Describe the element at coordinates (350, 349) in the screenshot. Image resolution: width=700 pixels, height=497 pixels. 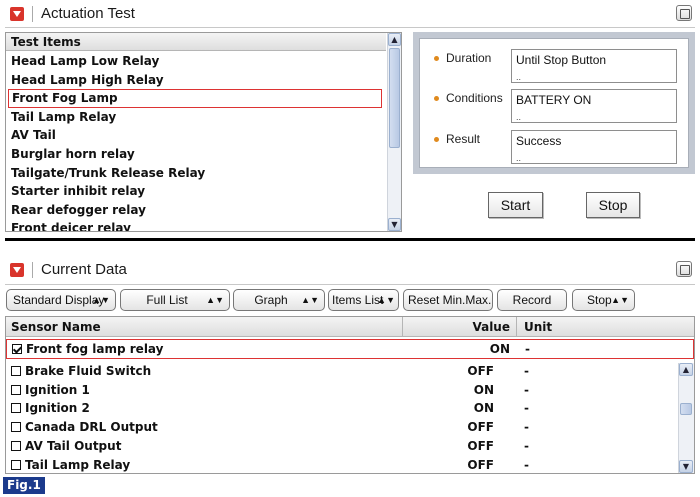
I see `pinned-sensor-row: Front fog lamp relay ON -` at that location.